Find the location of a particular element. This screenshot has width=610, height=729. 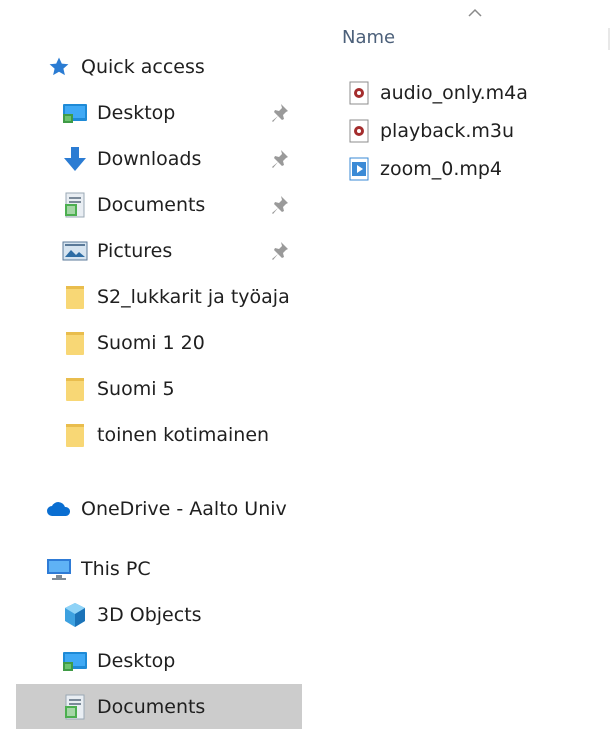

nav-item-suomi-5: Suomi 5 is located at coordinates (159, 389).